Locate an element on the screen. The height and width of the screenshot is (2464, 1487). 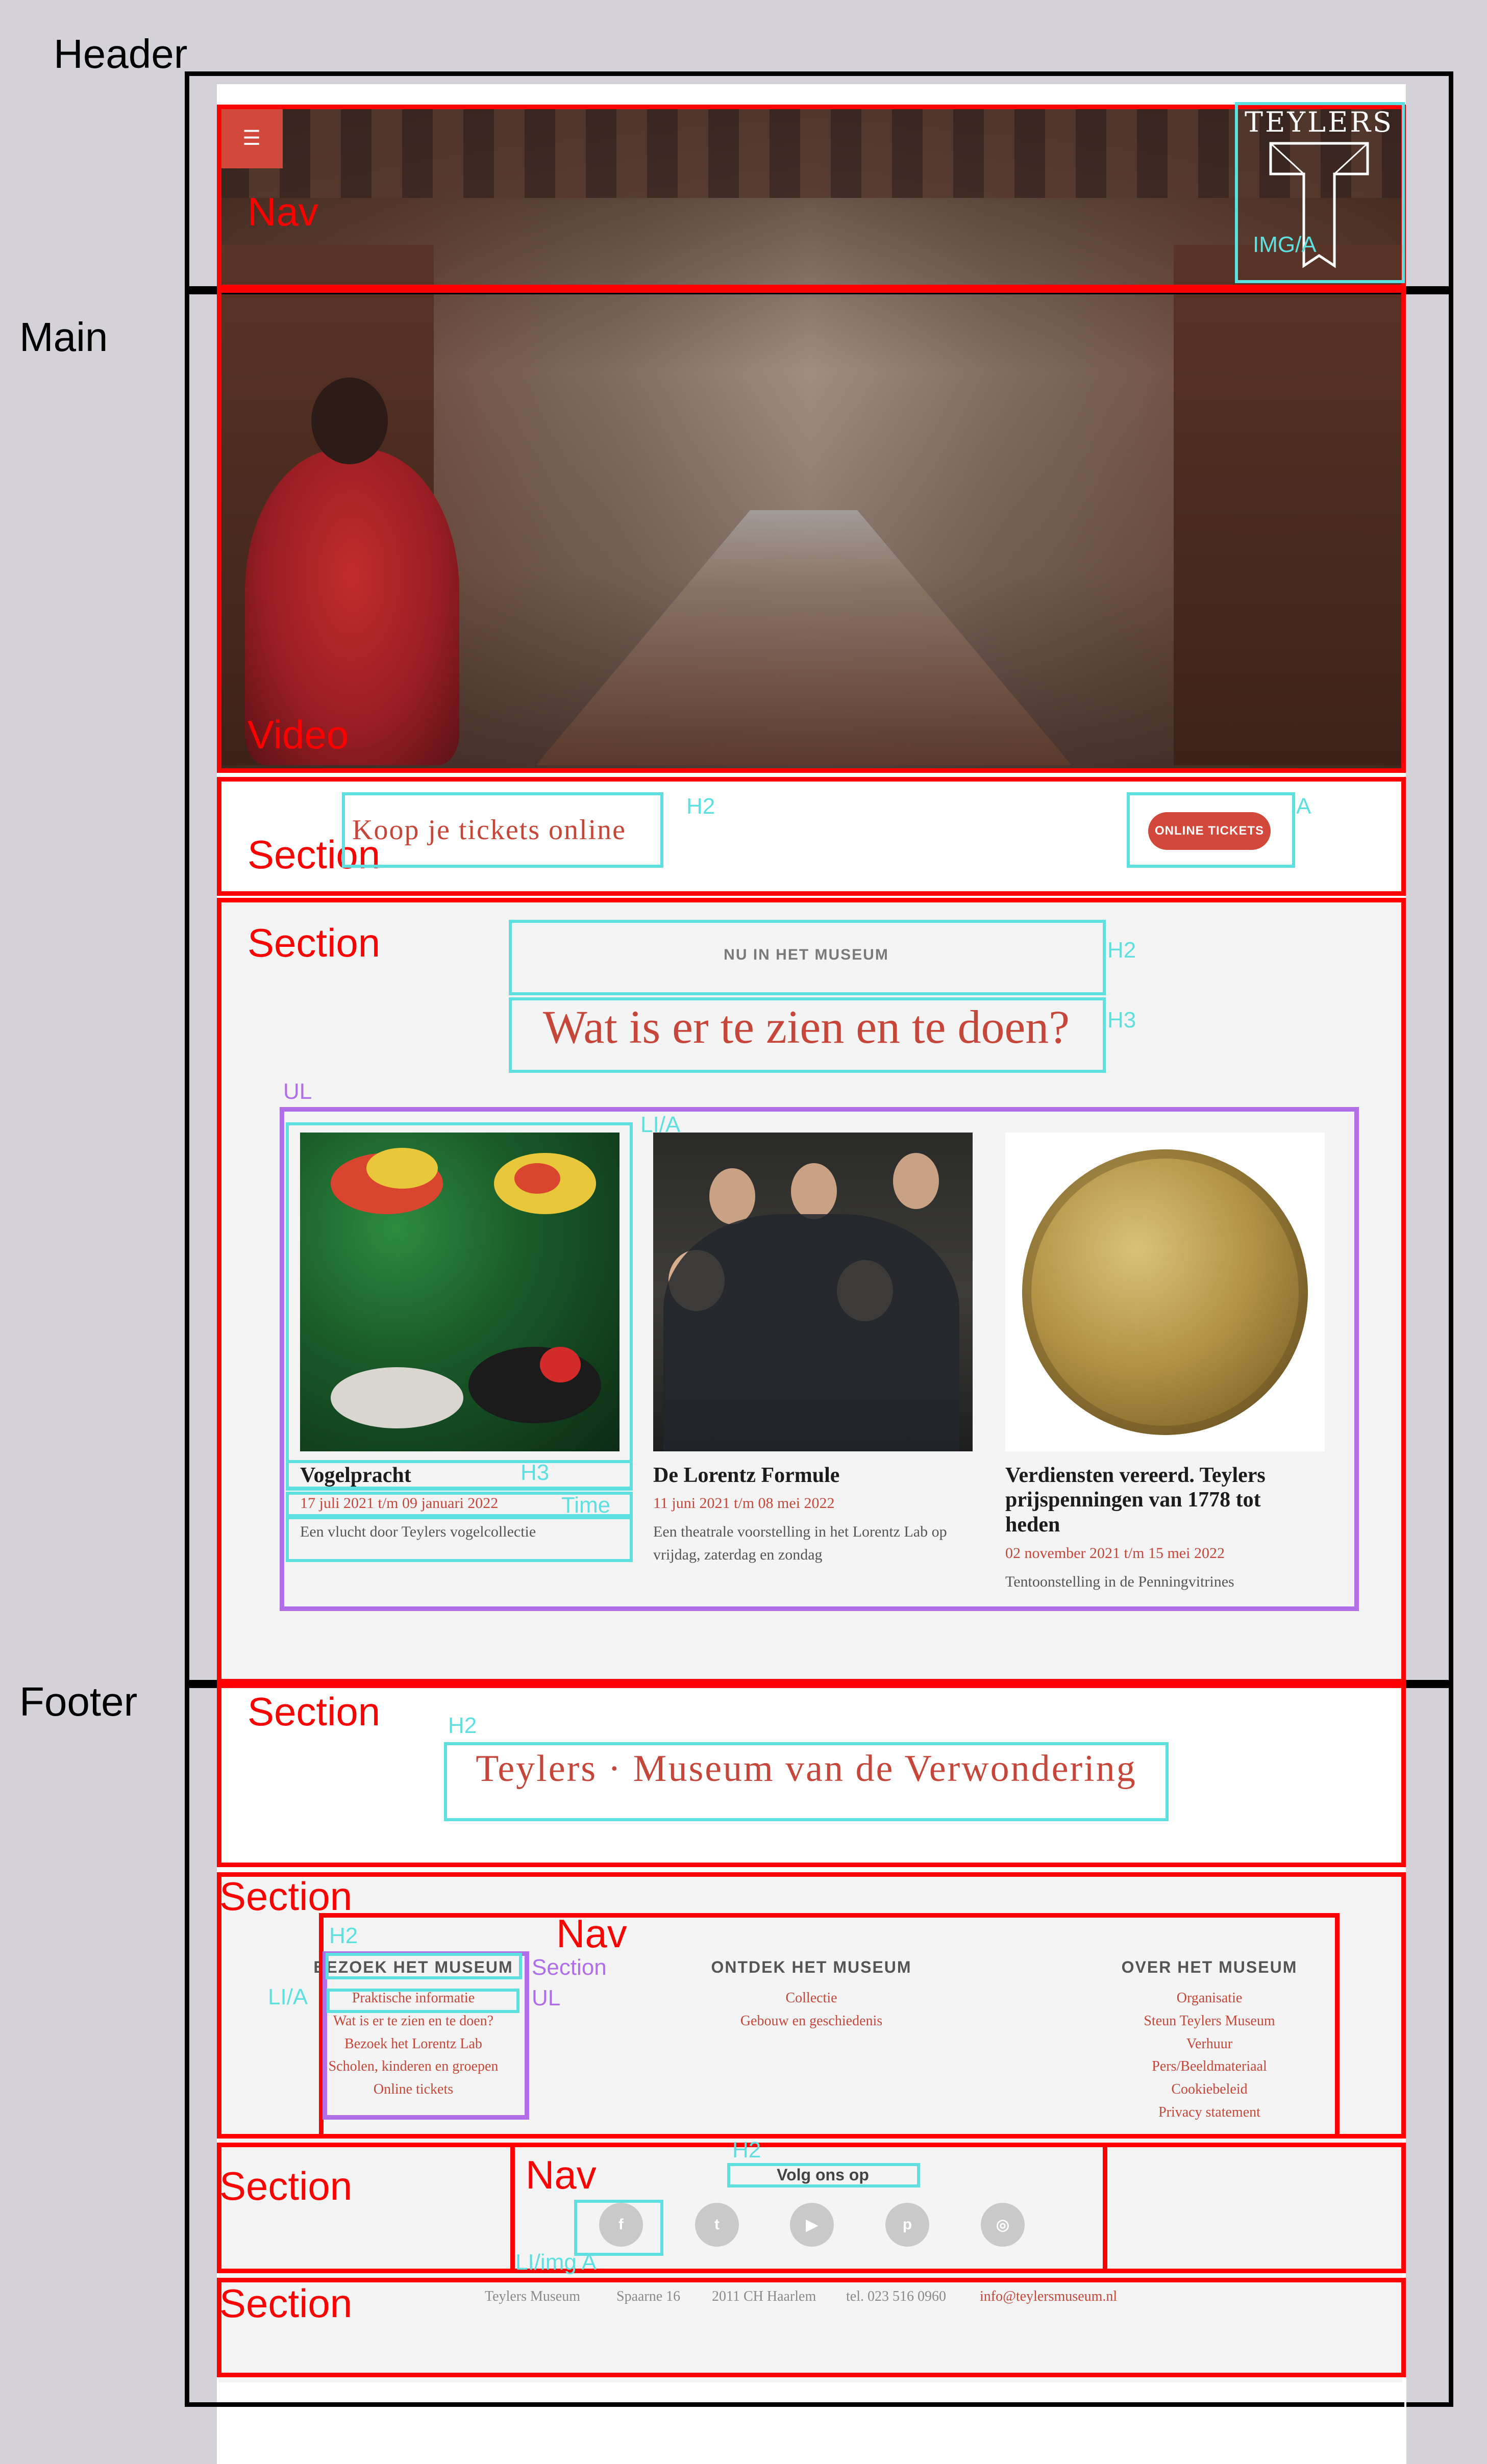
li-img-a-label: LI/img A is located at coordinates (556, 2262).